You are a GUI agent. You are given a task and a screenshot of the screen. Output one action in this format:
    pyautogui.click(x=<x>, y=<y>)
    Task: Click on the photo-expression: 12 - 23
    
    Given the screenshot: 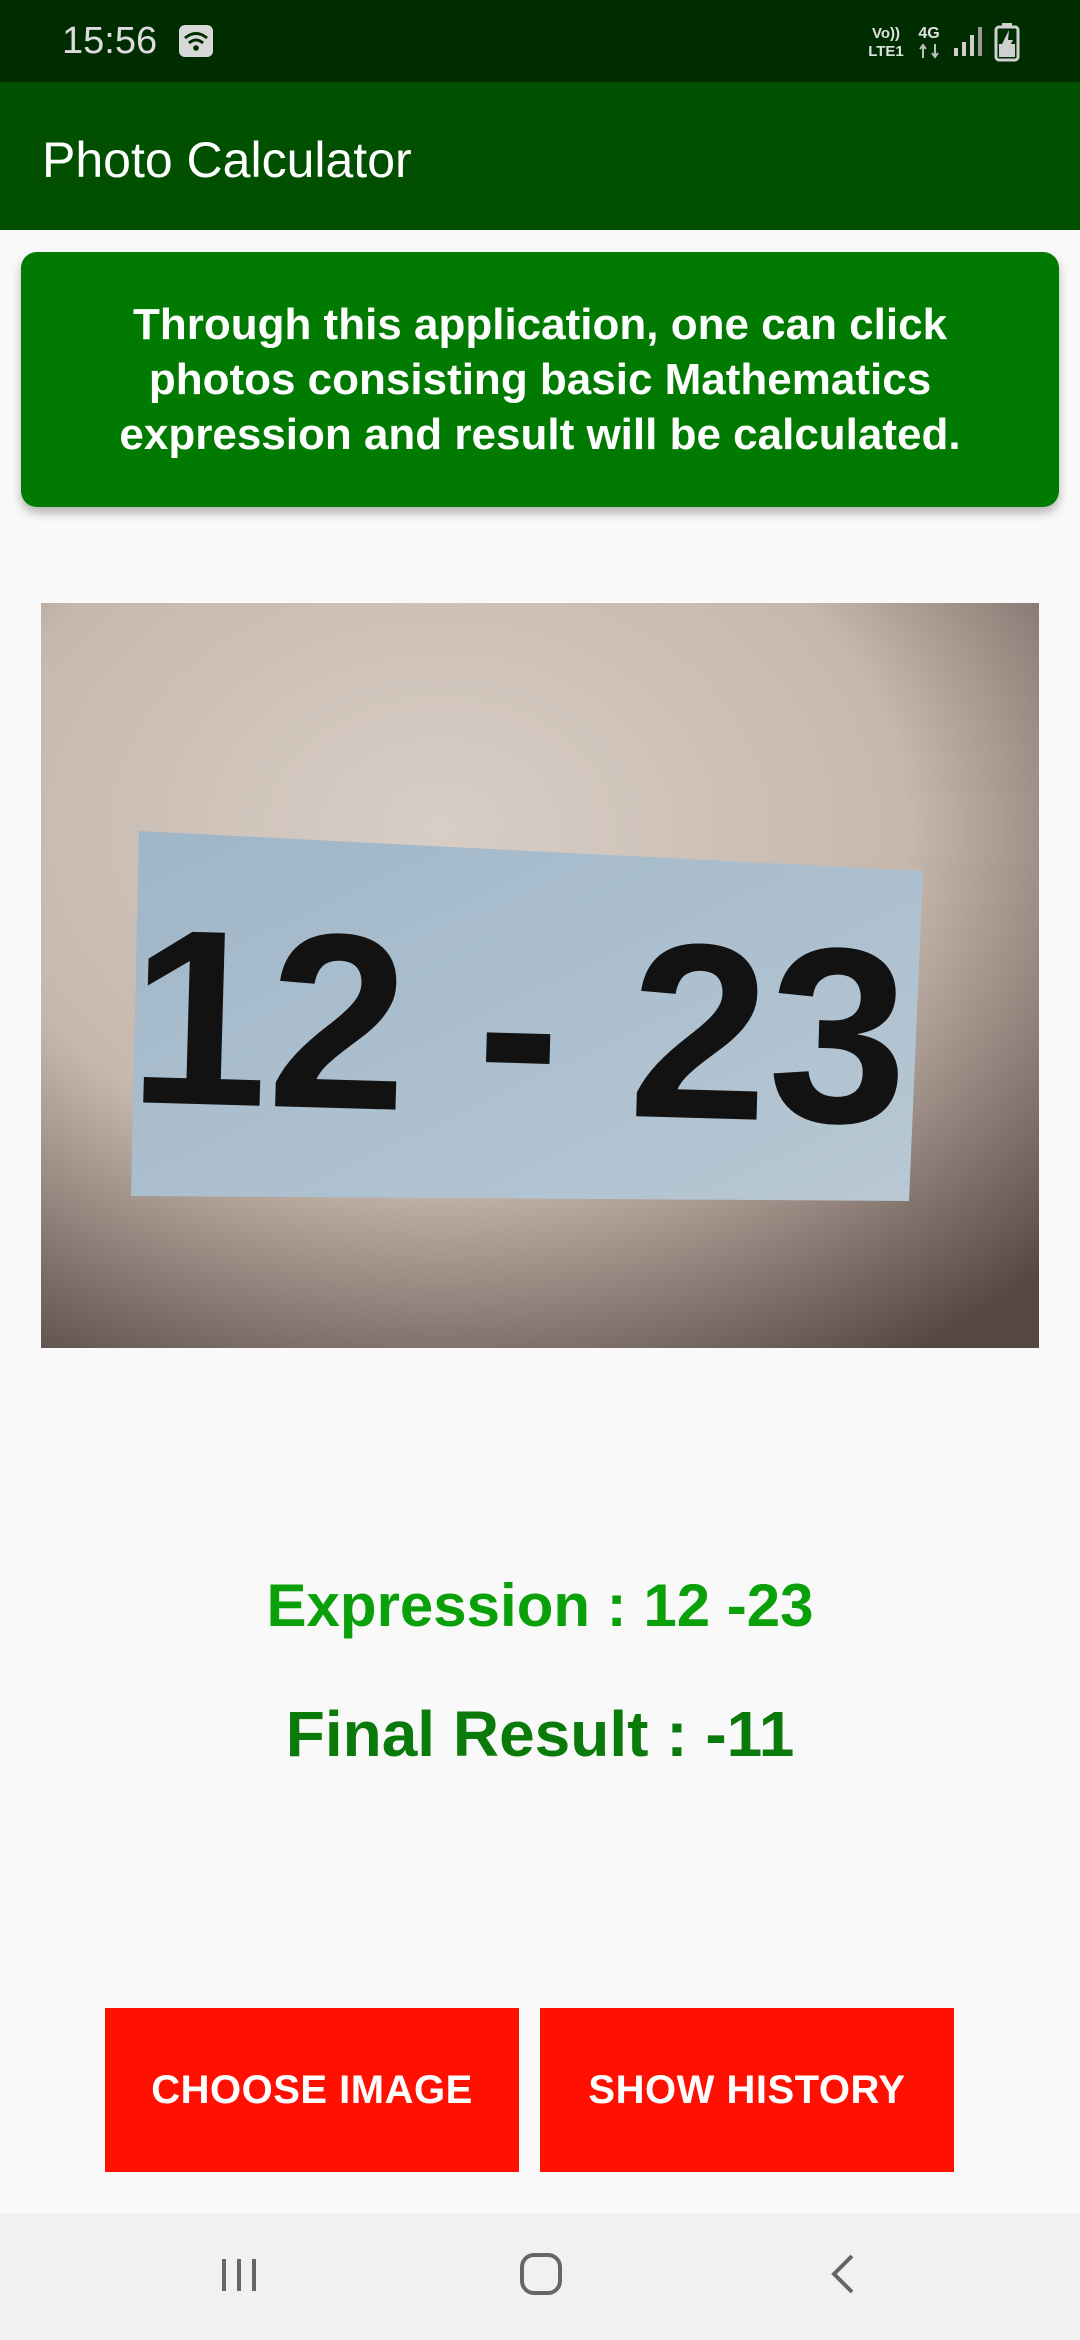 What is the action you would take?
    pyautogui.click(x=519, y=1026)
    